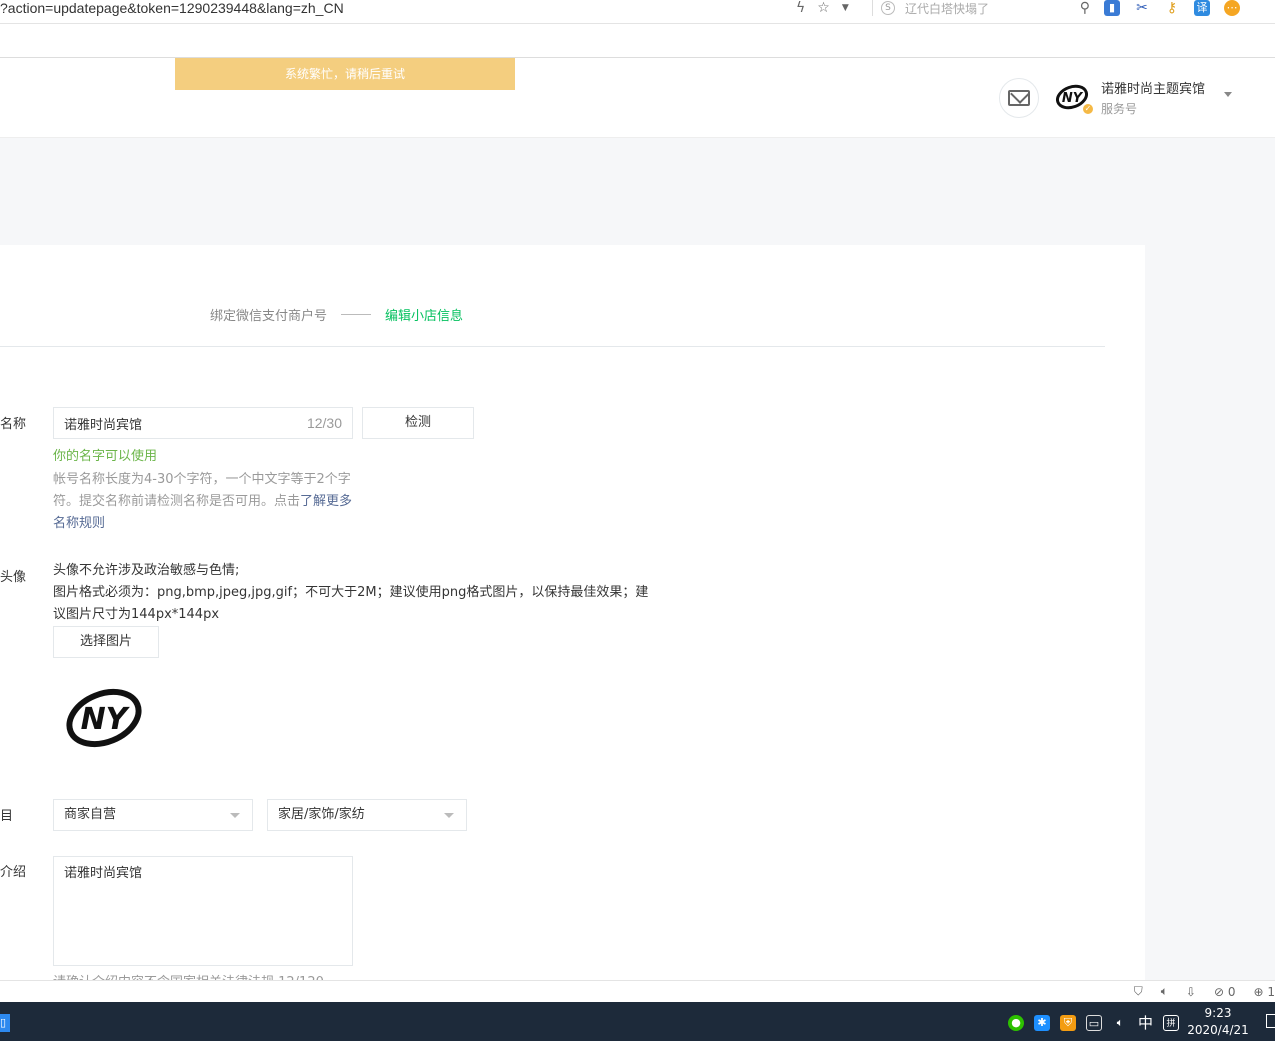 Image resolution: width=1275 pixels, height=1041 pixels. What do you see at coordinates (1145, 1022) in the screenshot?
I see `ime-indicator: 中` at bounding box center [1145, 1022].